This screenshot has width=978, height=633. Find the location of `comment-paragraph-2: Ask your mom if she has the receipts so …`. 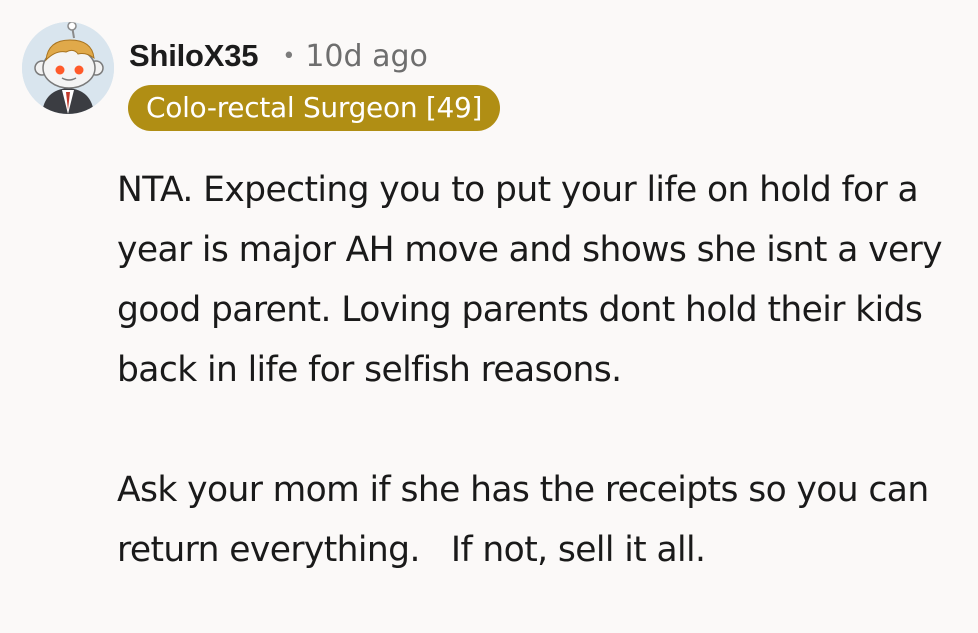

comment-paragraph-2: Ask your mom if she has the receipts so … is located at coordinates (528, 520).